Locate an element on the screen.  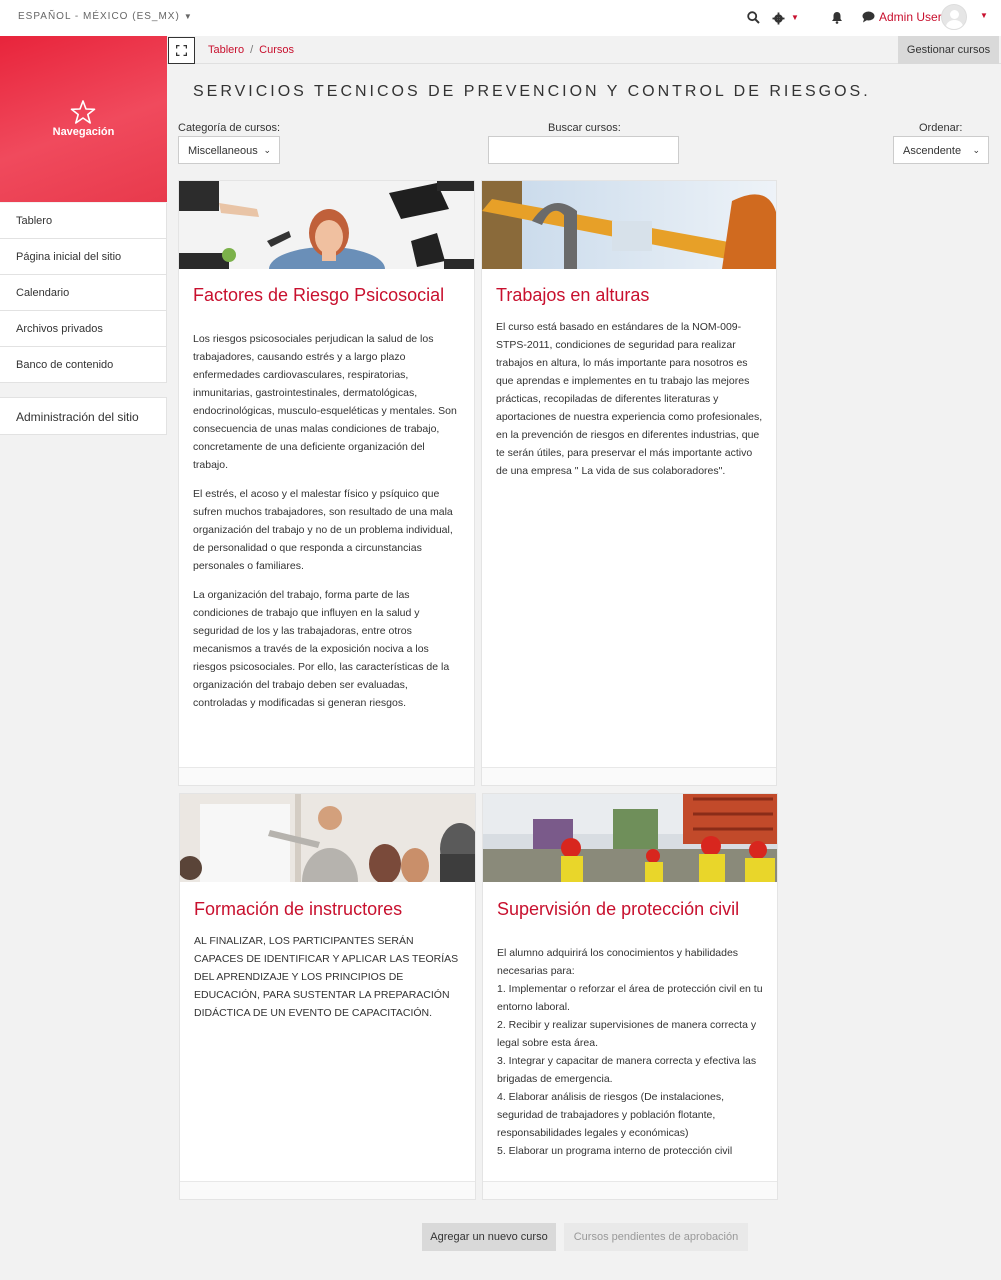
language-label: ESPAÑOL - MÉXICO (ES_MX) is located at coordinates (99, 16).